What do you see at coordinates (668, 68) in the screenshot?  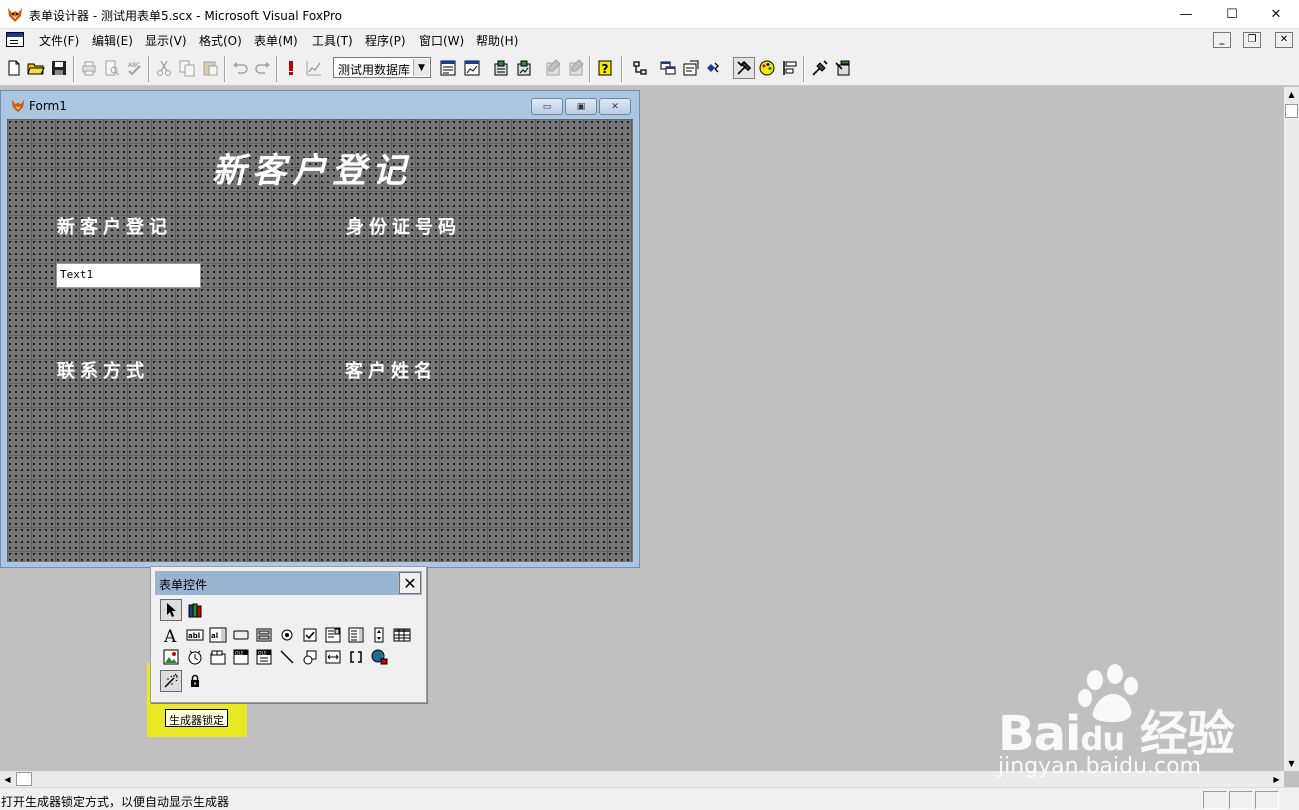 I see `properties-window-icon` at bounding box center [668, 68].